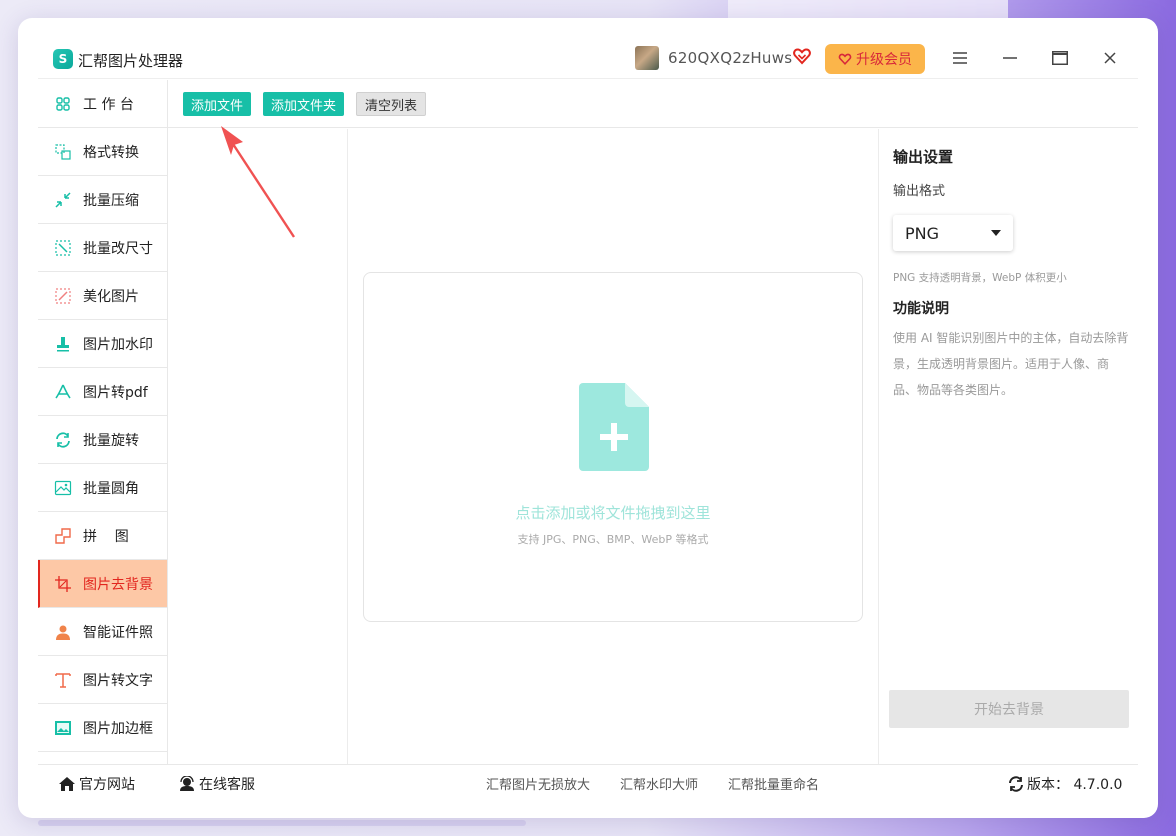 The image size is (1176, 836). What do you see at coordinates (111, 200) in the screenshot?
I see `sidebar-item-label: 批量压缩` at bounding box center [111, 200].